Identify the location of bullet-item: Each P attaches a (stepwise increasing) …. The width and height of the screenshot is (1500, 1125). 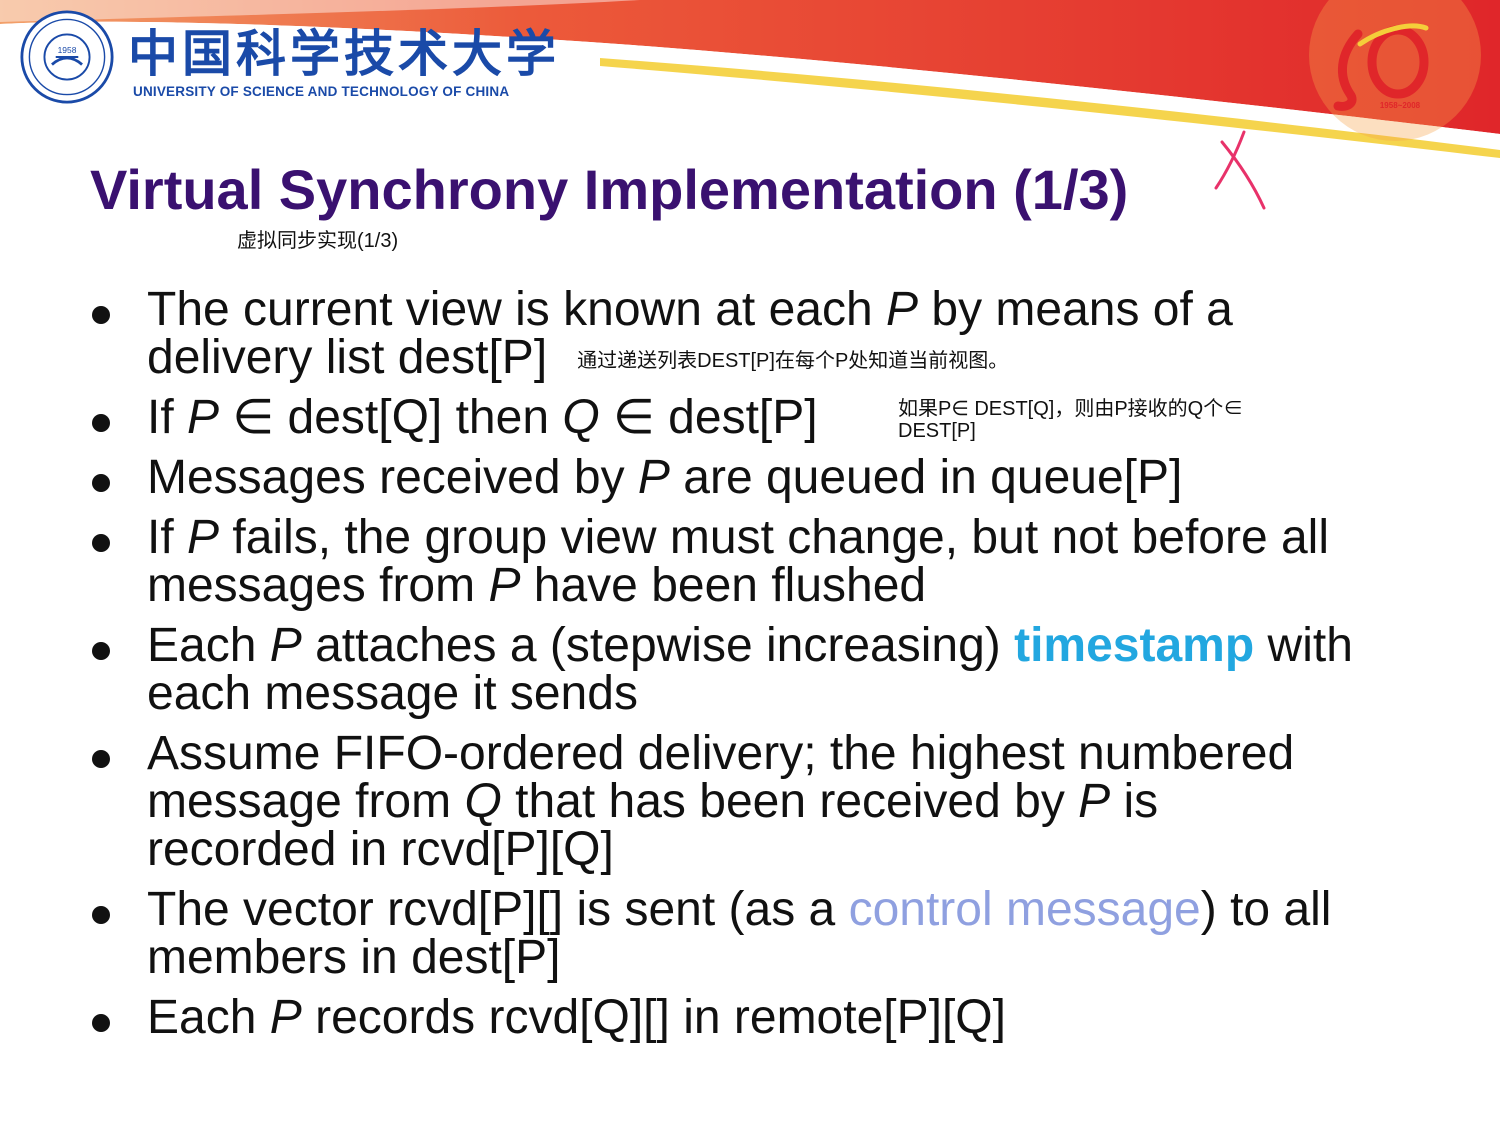
(722, 669).